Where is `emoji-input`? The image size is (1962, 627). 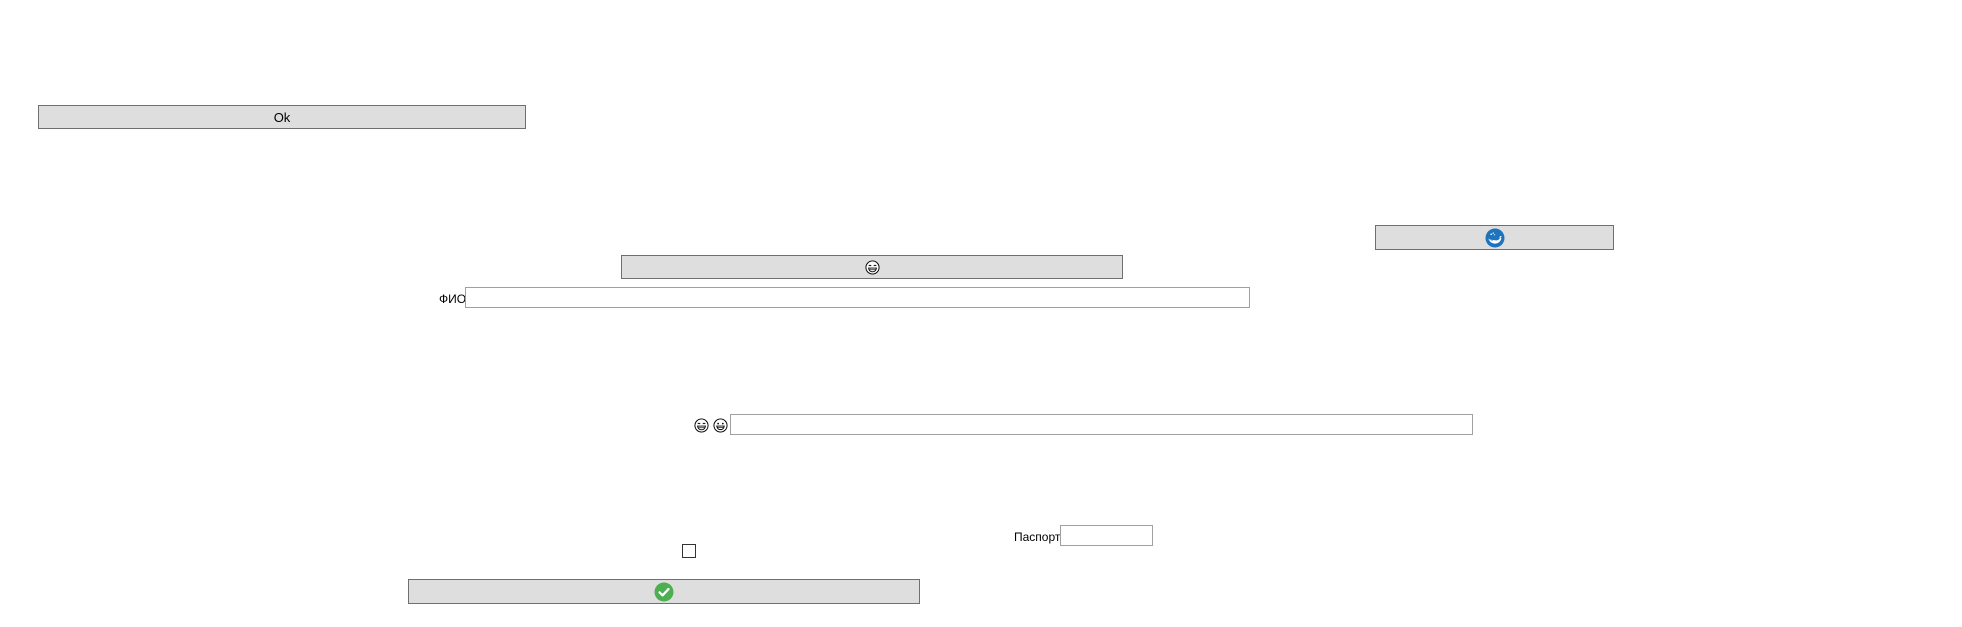 emoji-input is located at coordinates (1101, 424).